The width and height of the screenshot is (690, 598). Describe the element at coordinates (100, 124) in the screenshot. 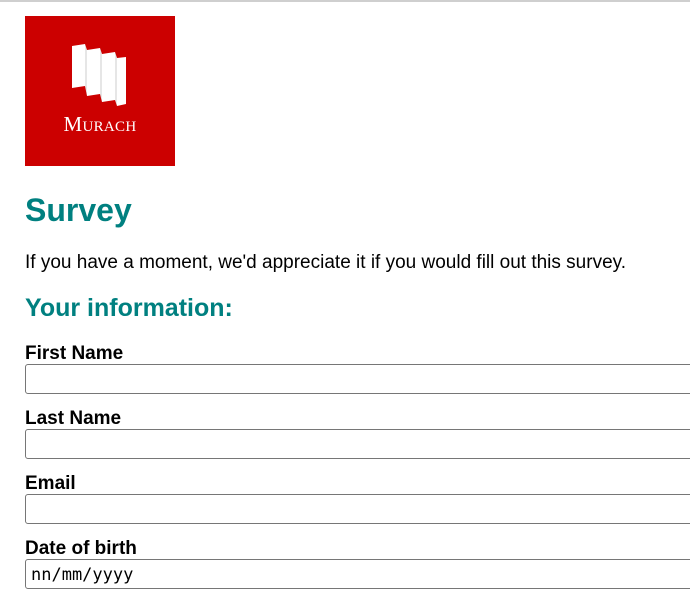

I see `logo-wordmark: Murach` at that location.